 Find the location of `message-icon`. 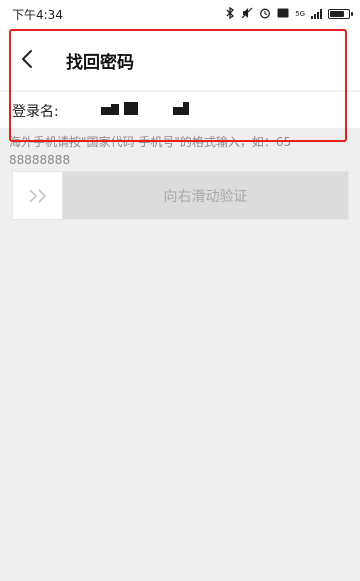

message-icon is located at coordinates (283, 14).